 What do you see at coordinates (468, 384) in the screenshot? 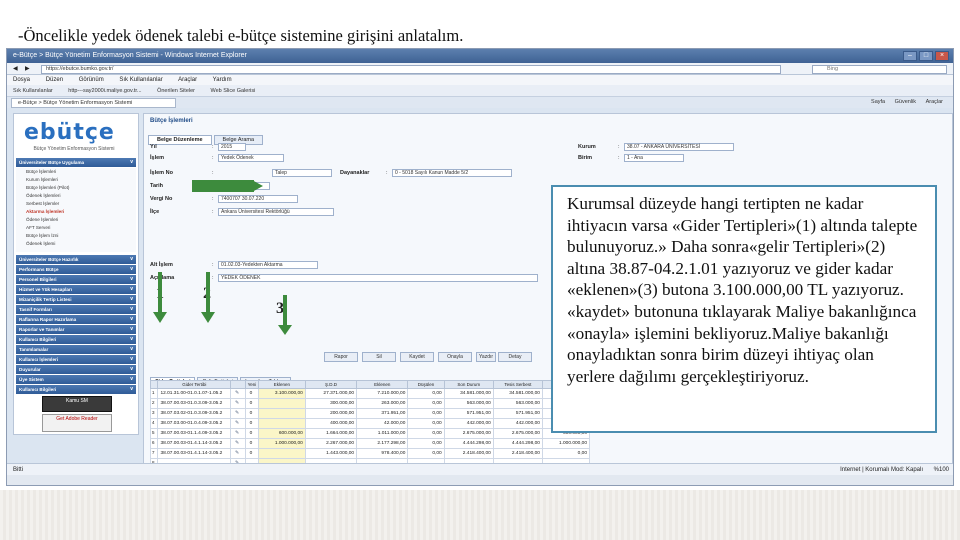
I see `col-header: Son Durum` at bounding box center [468, 384].